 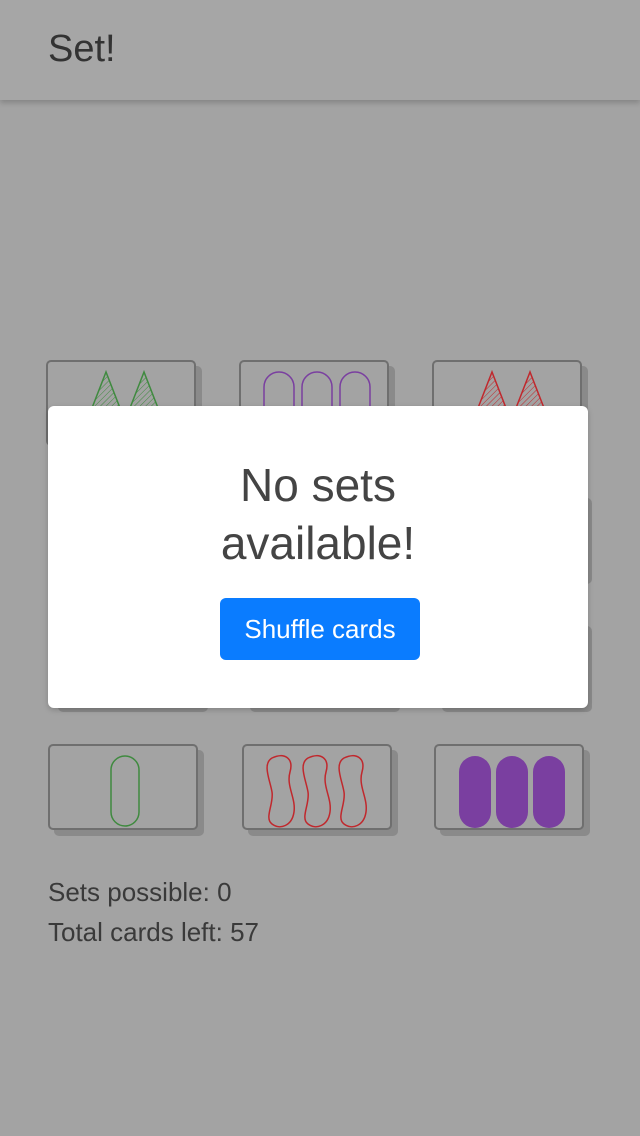 I want to click on cards-left-text: Total cards left: 57, so click(x=153, y=932).